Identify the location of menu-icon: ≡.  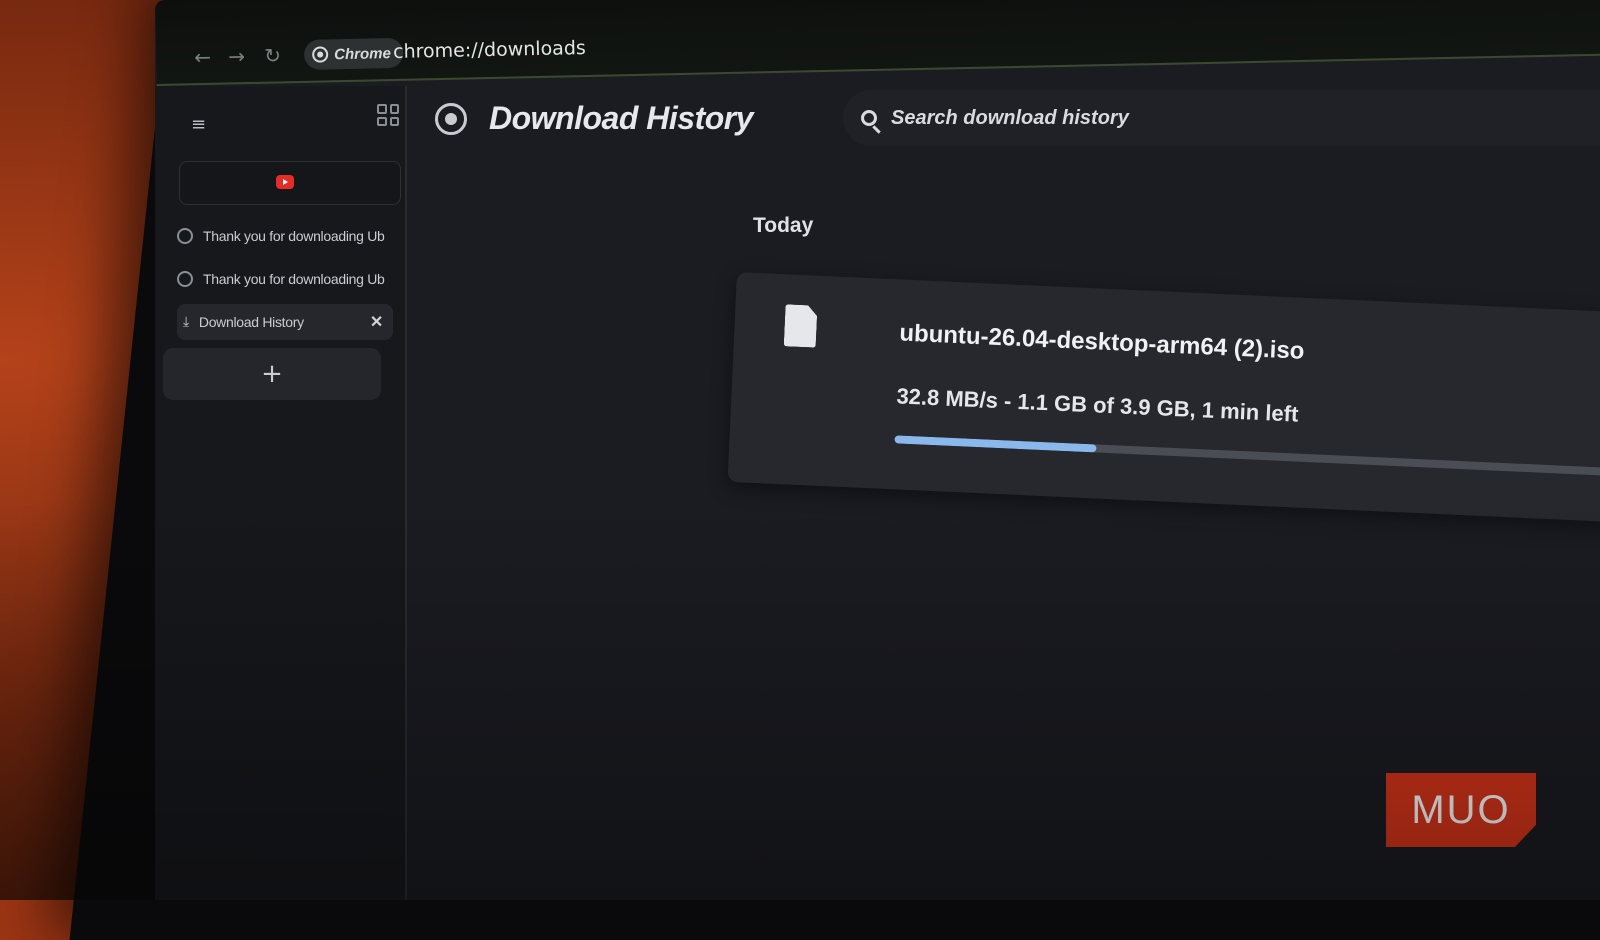
(198, 124).